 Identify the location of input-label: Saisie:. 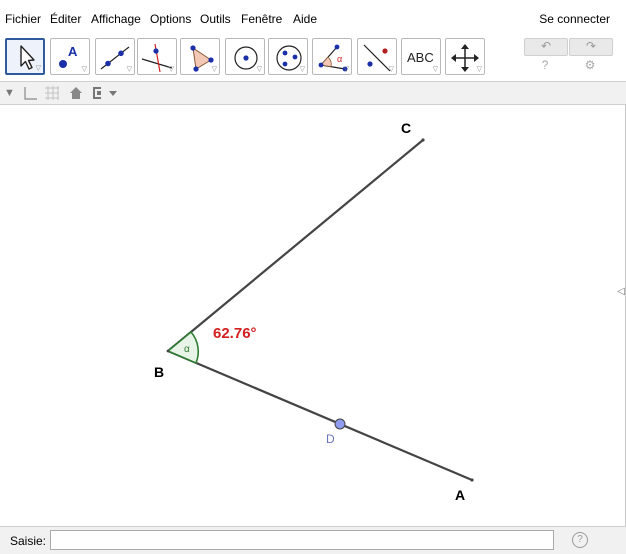
(28, 541).